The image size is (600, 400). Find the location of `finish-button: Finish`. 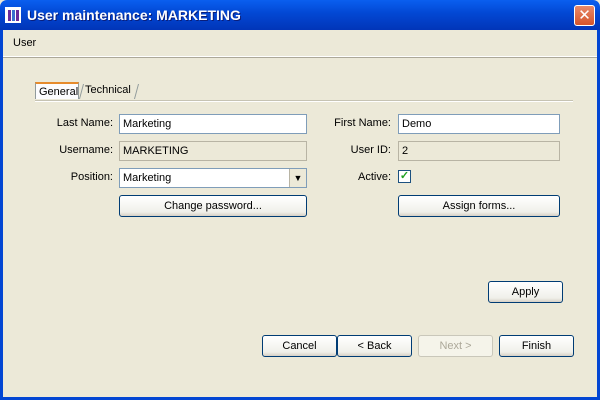

finish-button: Finish is located at coordinates (536, 346).